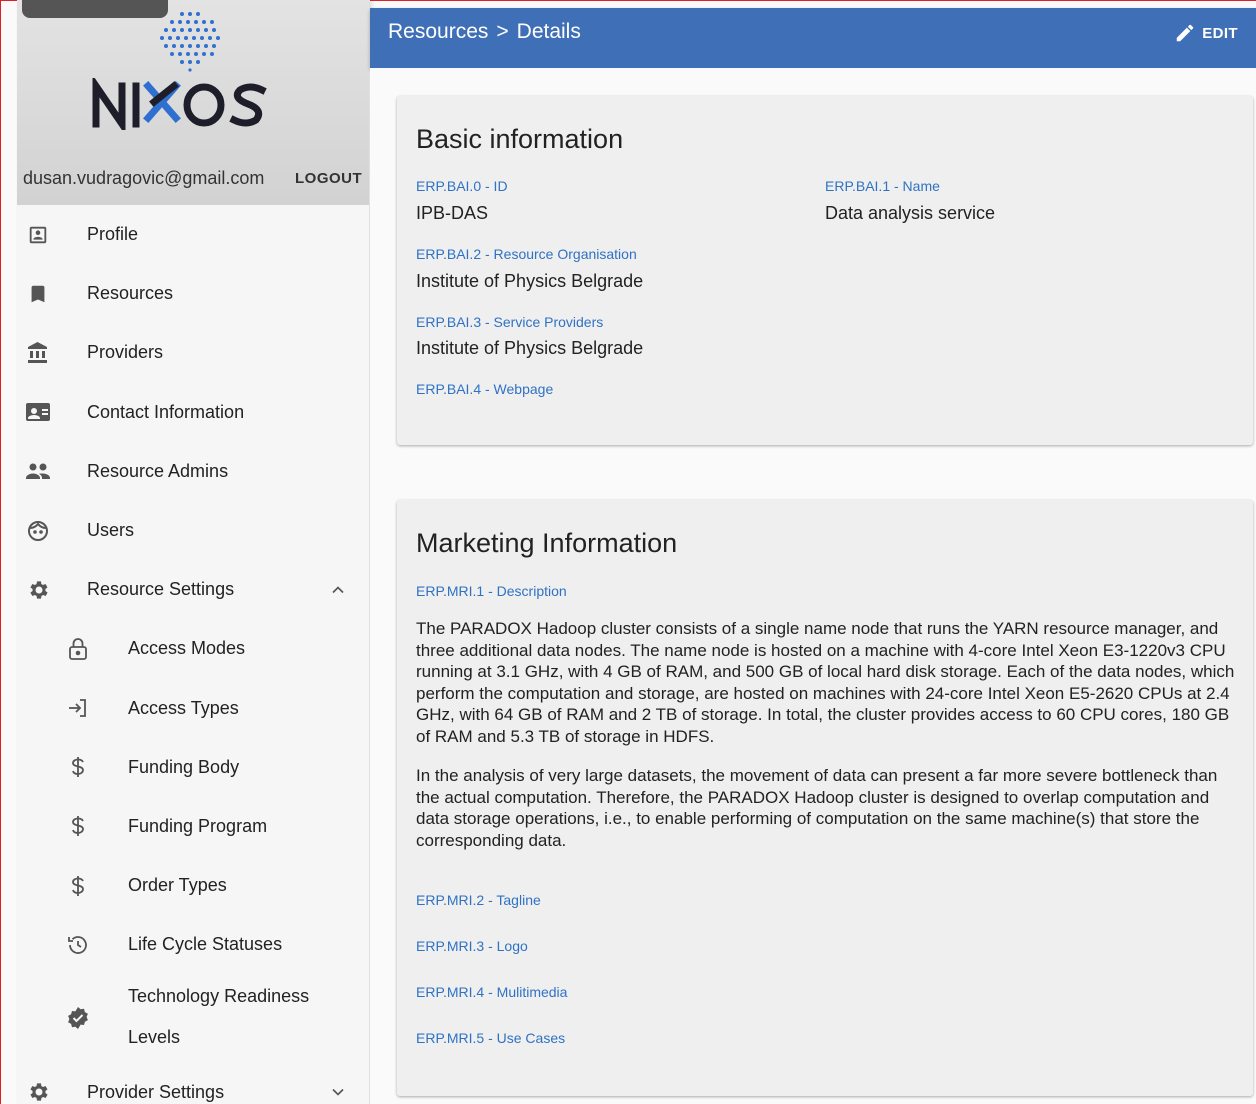 This screenshot has height=1104, width=1256. Describe the element at coordinates (910, 213) in the screenshot. I see `name-value: Data analysis service` at that location.